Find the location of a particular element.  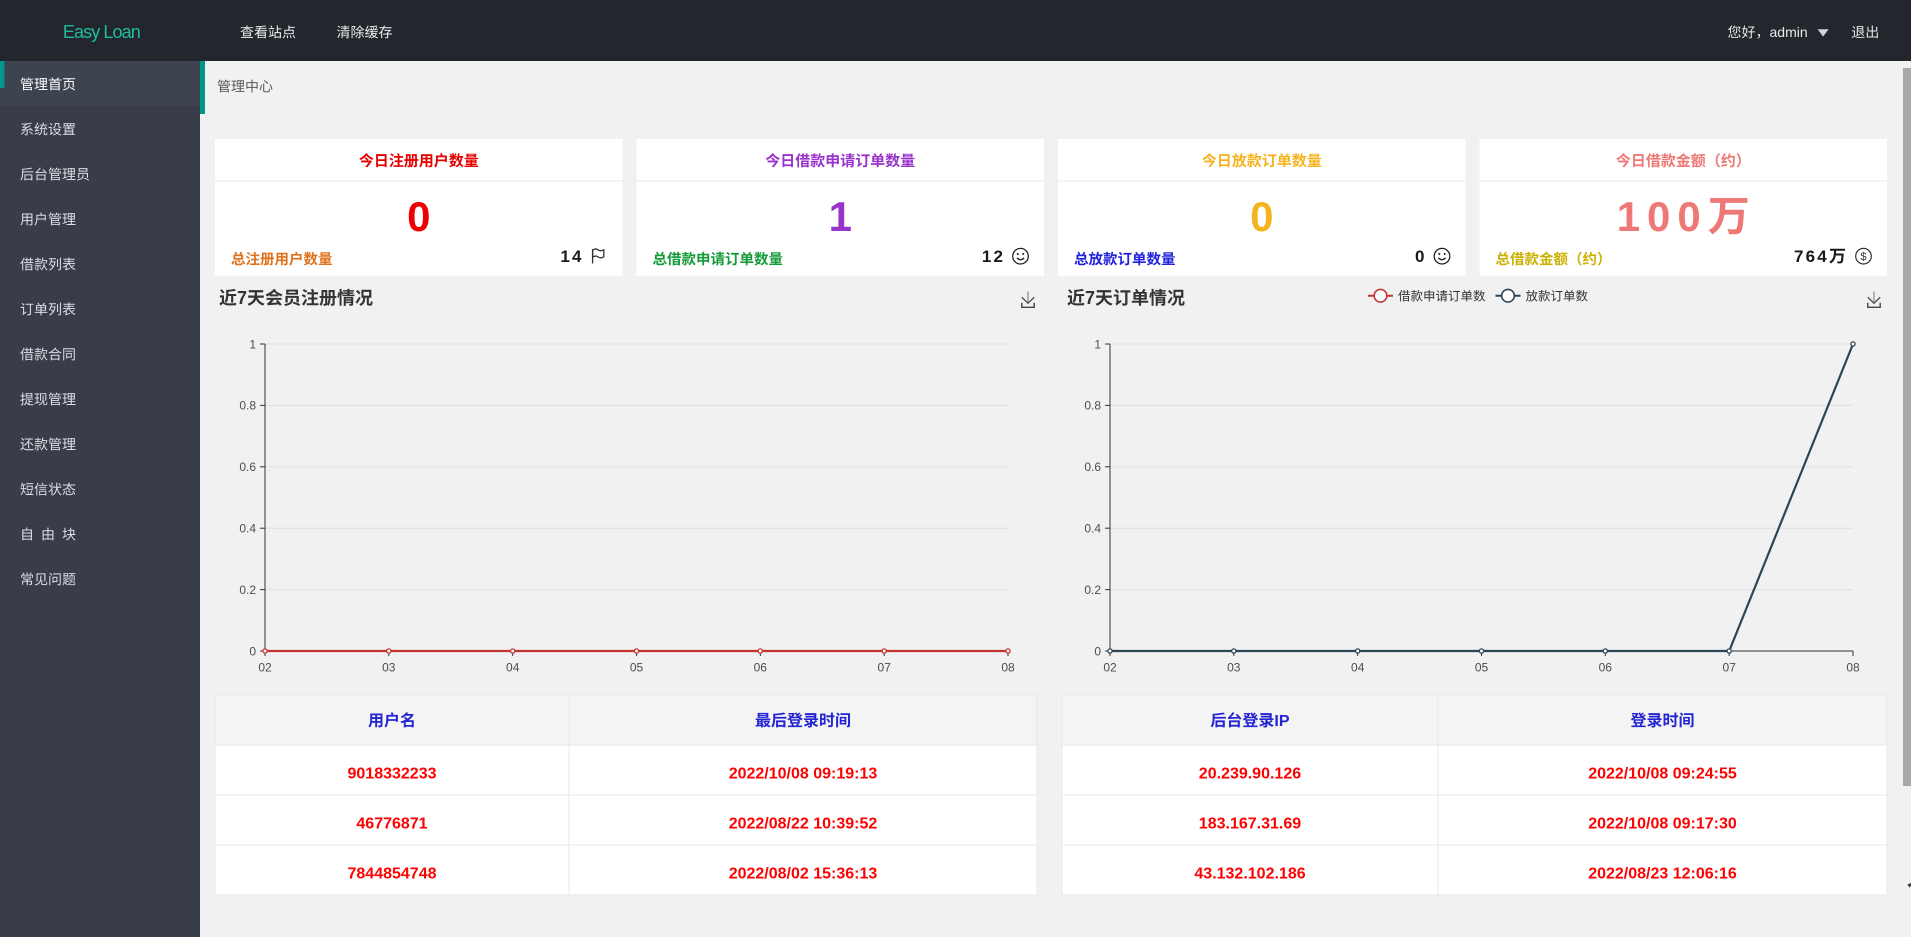

svg-text: 20.239.90.126 is located at coordinates (1250, 774).